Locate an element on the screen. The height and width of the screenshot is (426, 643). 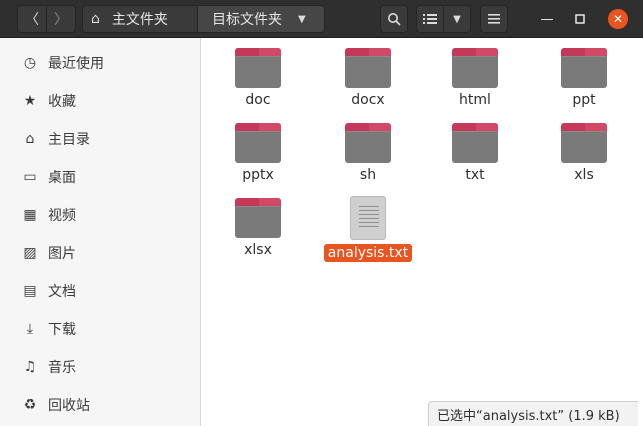
sidebar-item-label: 主目录 is located at coordinates (69, 140).